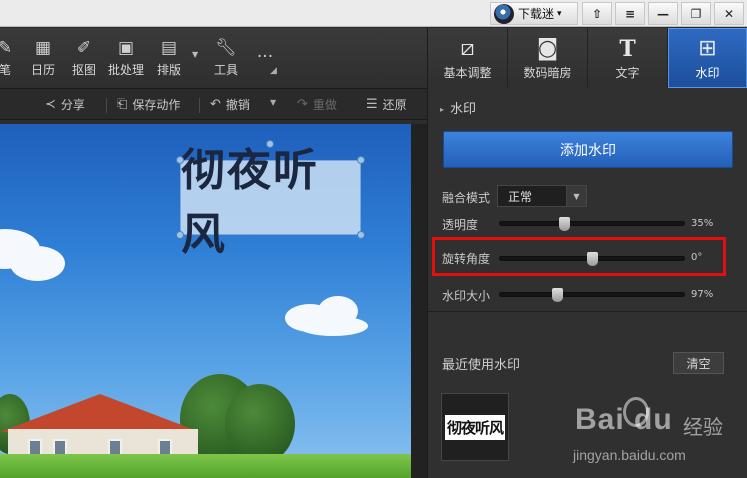  I want to click on expand-corner-icon: ◢, so click(273, 71).